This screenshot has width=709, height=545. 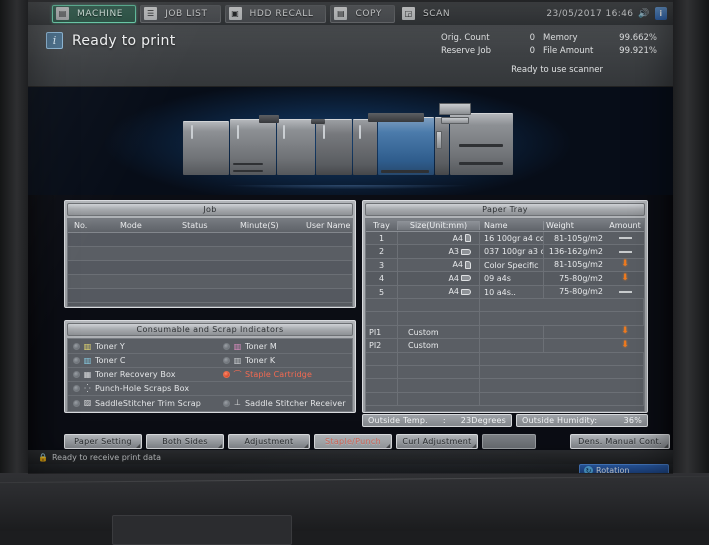 I want to click on consumable-toner-recovery-box: ▦ Toner Recovery Box, so click(x=143, y=374).